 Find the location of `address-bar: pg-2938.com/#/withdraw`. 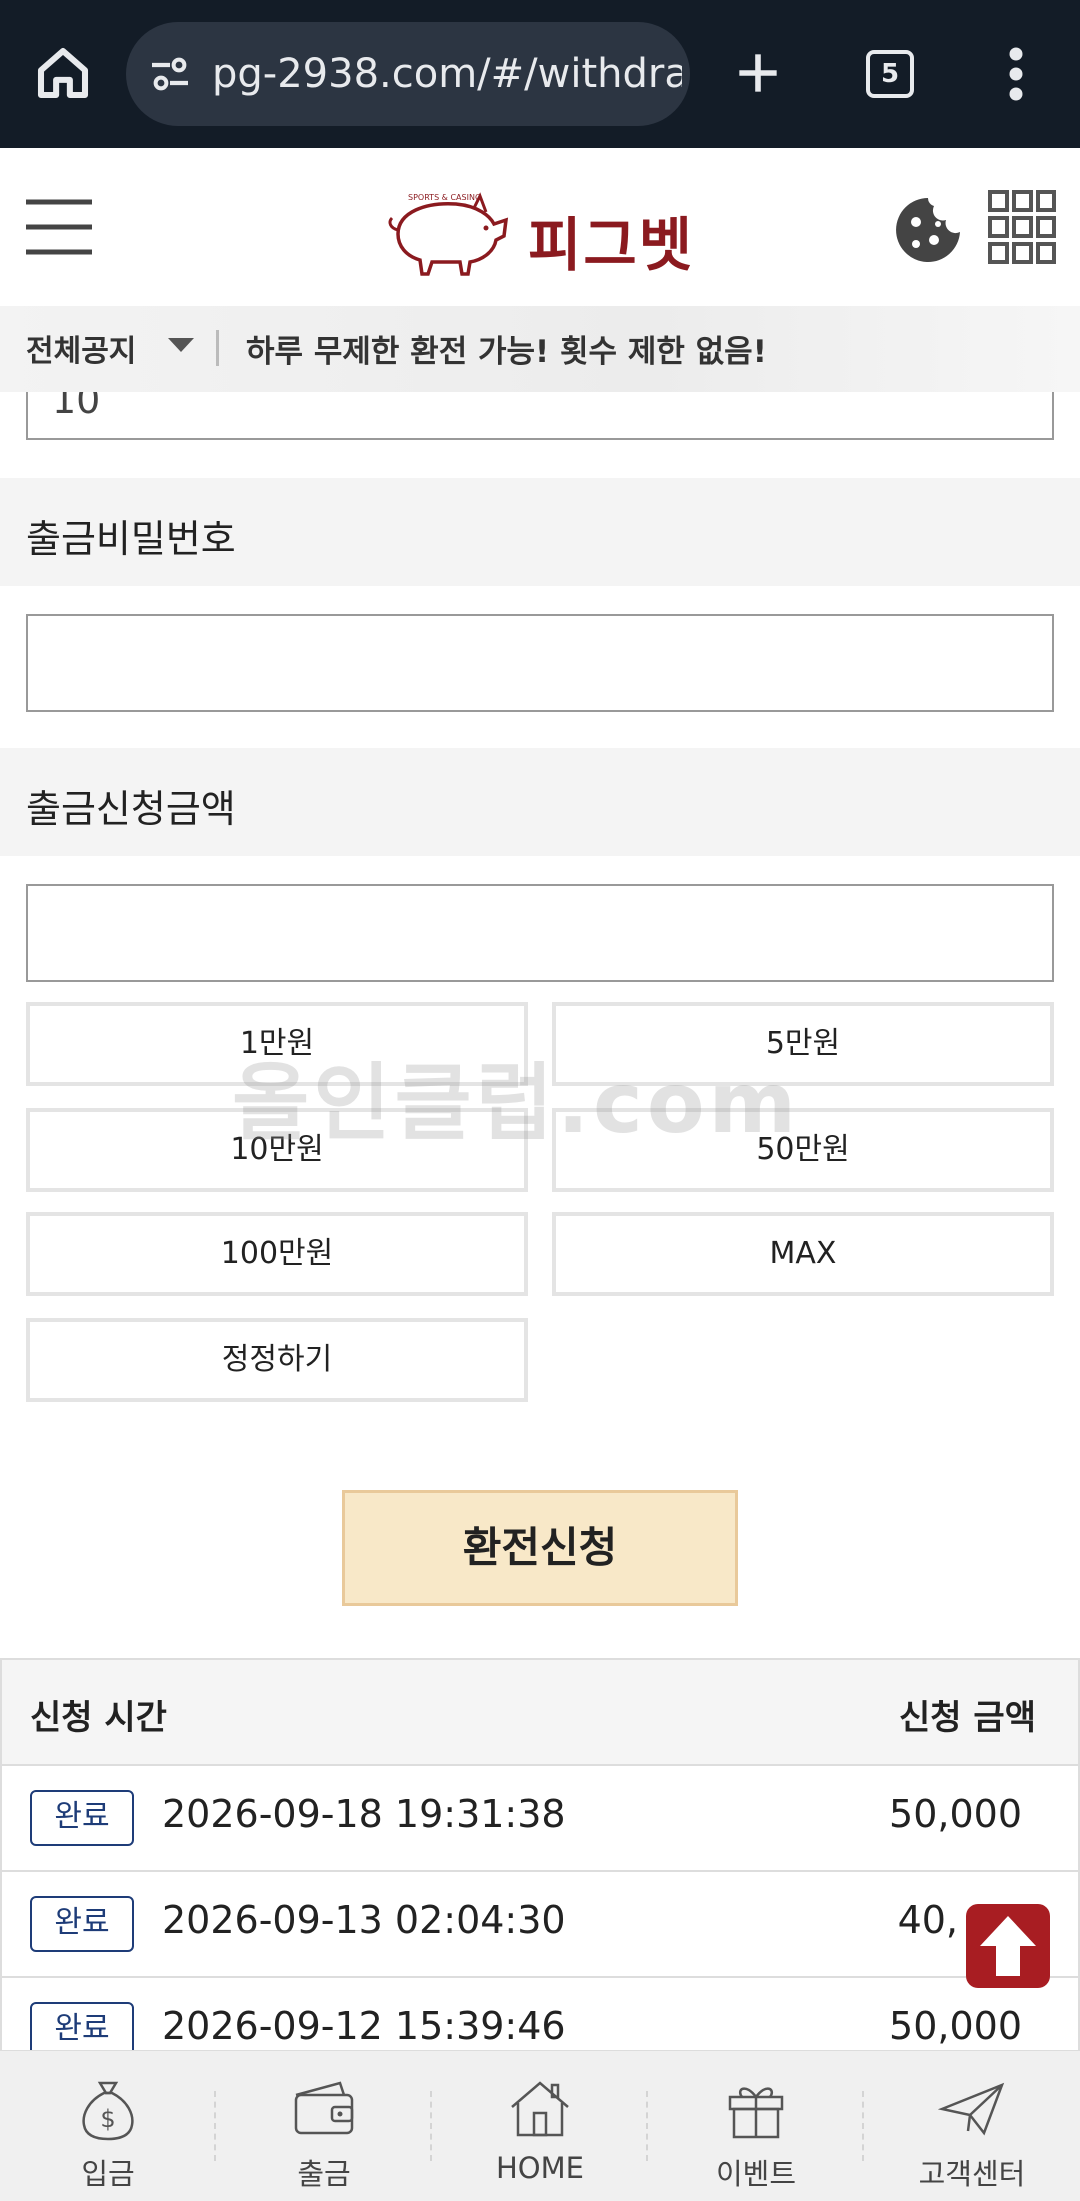

address-bar: pg-2938.com/#/withdraw is located at coordinates (408, 74).